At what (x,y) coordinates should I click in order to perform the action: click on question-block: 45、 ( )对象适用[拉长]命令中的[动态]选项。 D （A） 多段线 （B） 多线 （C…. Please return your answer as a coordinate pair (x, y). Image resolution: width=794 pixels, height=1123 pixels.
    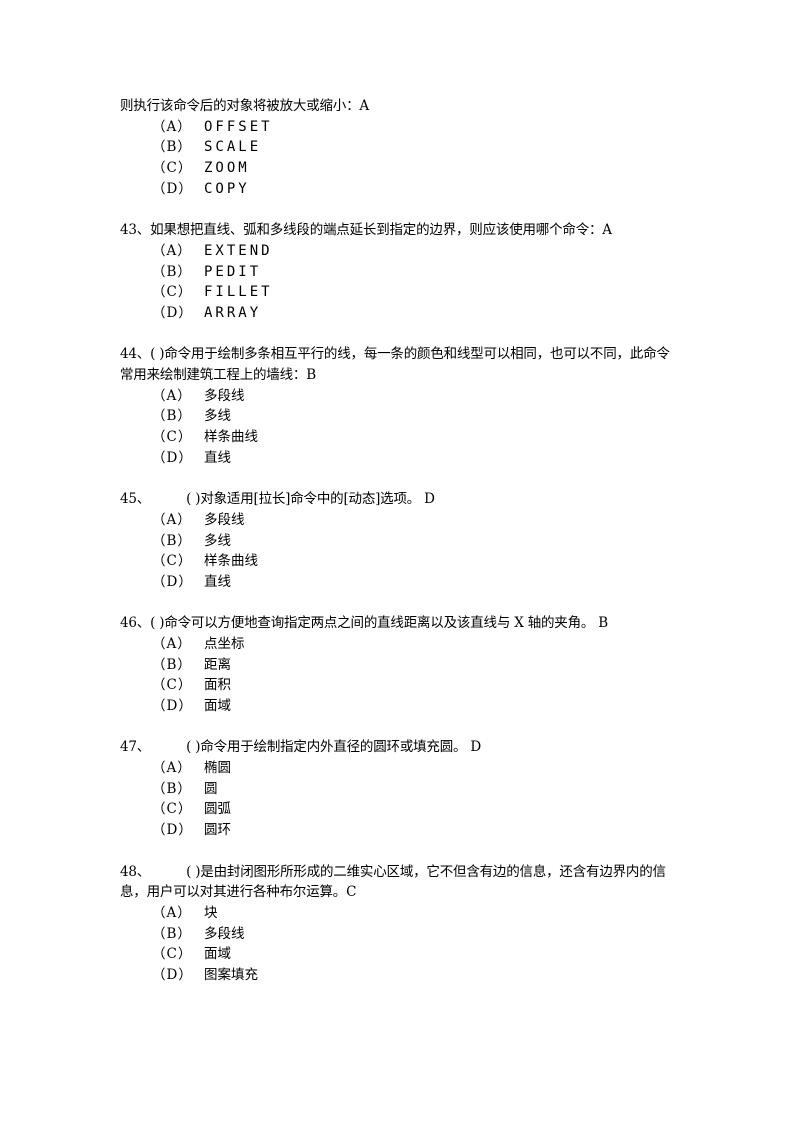
    Looking at the image, I should click on (400, 540).